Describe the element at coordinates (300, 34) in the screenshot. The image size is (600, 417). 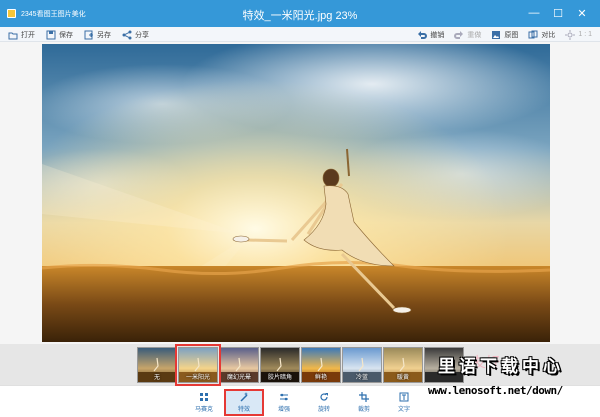
I see `main-toolbar: 打开 保存 另存 分享 撤销 重做 原图 对比 1: 1` at that location.